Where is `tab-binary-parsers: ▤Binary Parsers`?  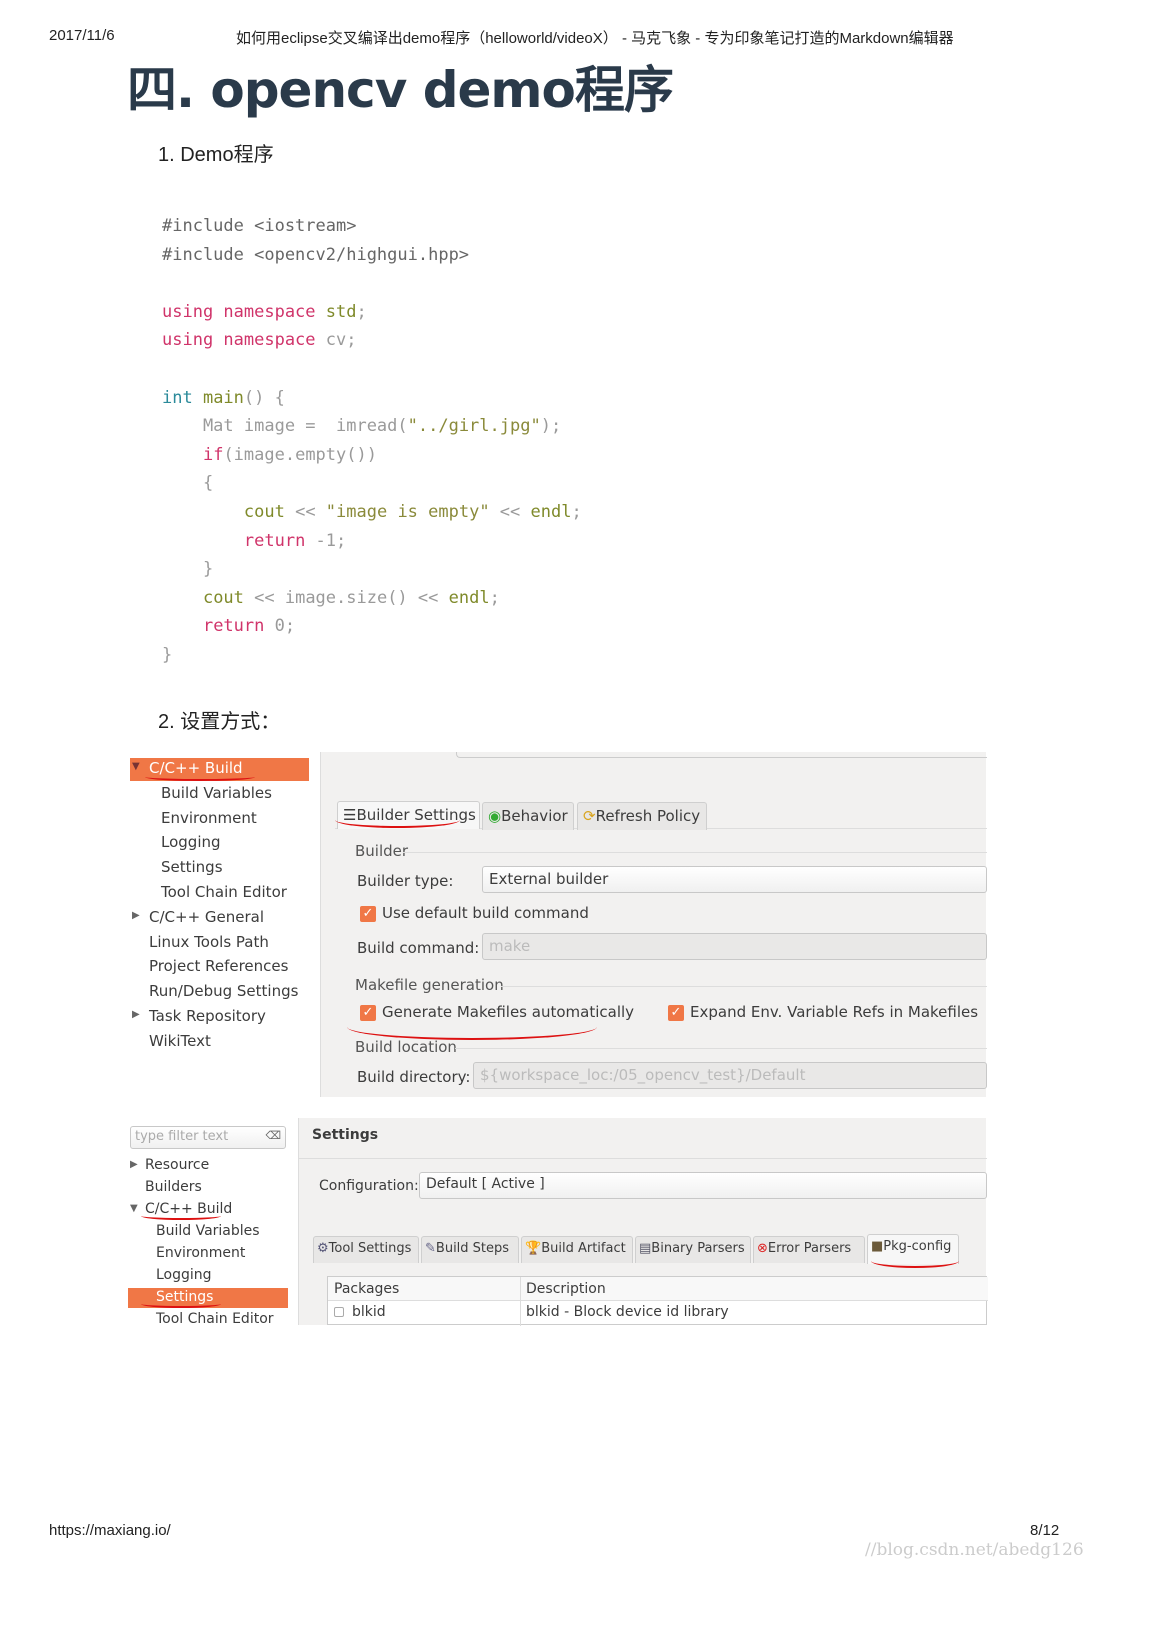
tab-binary-parsers: ▤Binary Parsers is located at coordinates (693, 1249).